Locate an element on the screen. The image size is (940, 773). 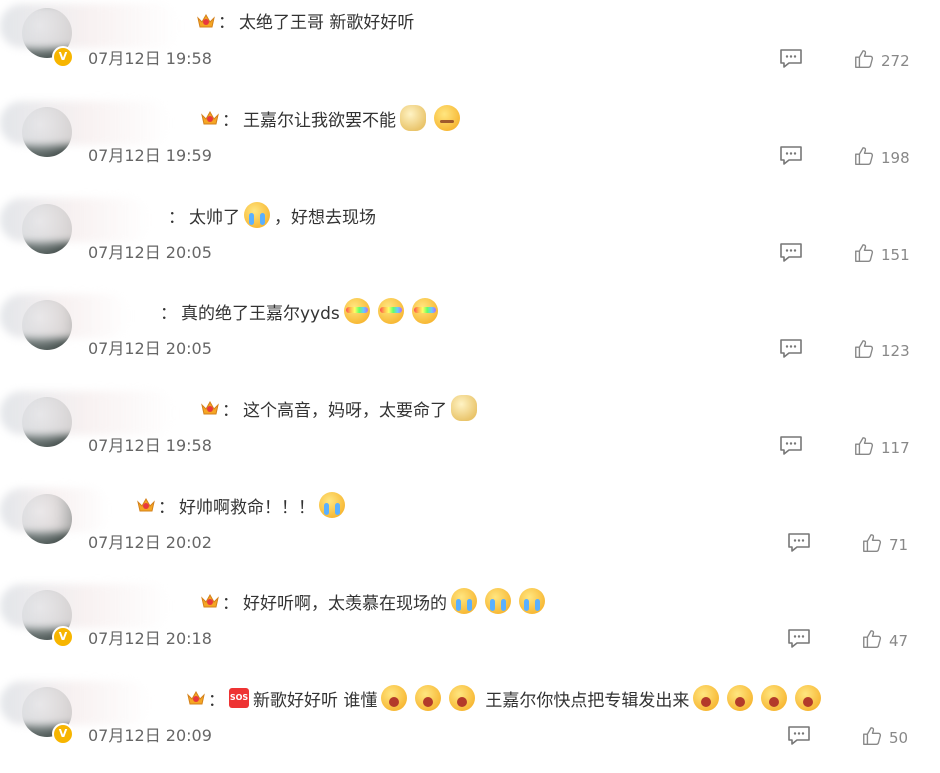
like-count: 272 is located at coordinates (895, 61).